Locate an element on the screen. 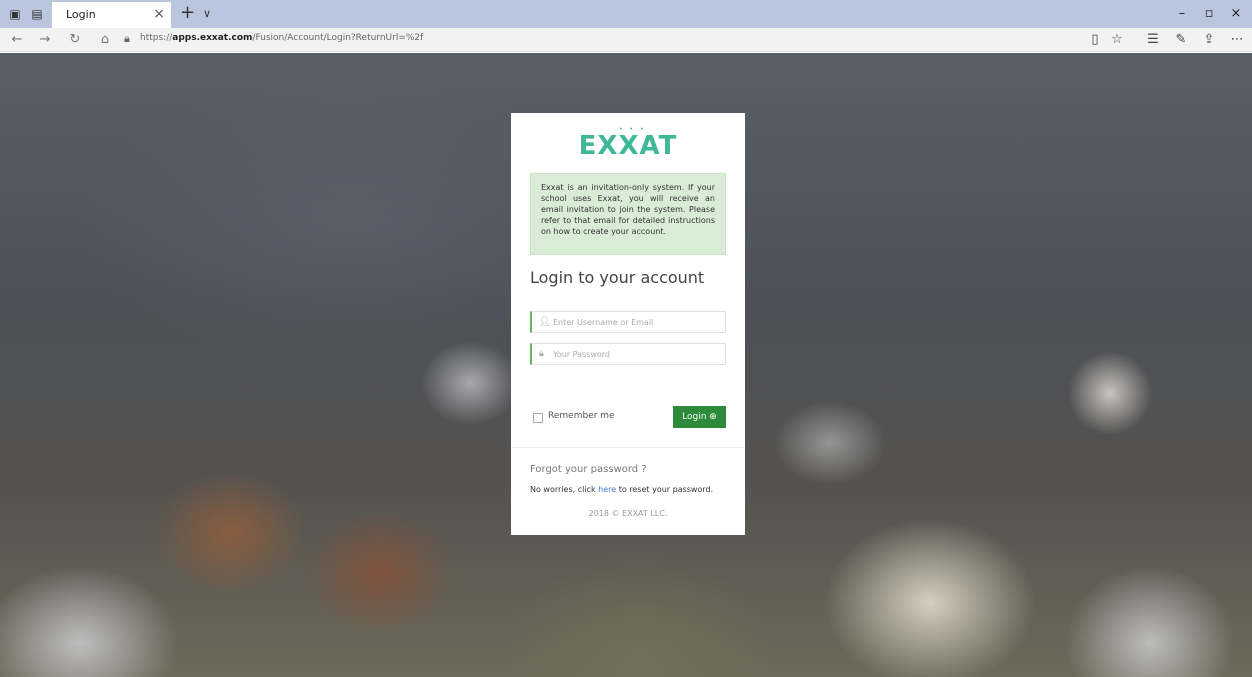 The height and width of the screenshot is (677, 1252). tab-close-icon: × is located at coordinates (159, 14).